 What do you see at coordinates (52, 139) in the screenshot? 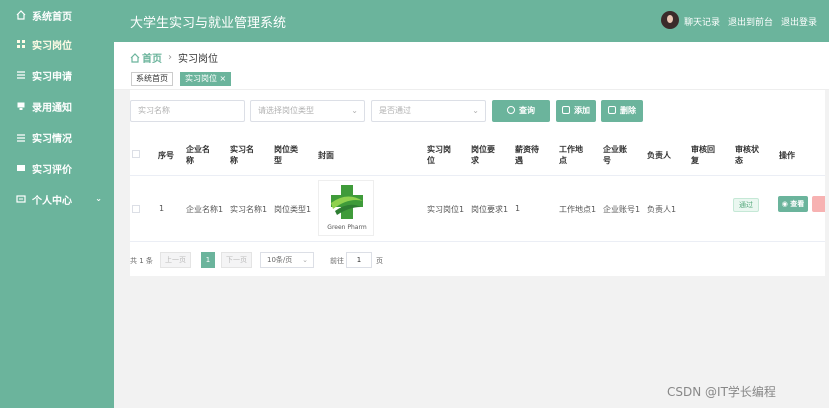
I see `sidebar-item-label: 实习情况` at bounding box center [52, 139].